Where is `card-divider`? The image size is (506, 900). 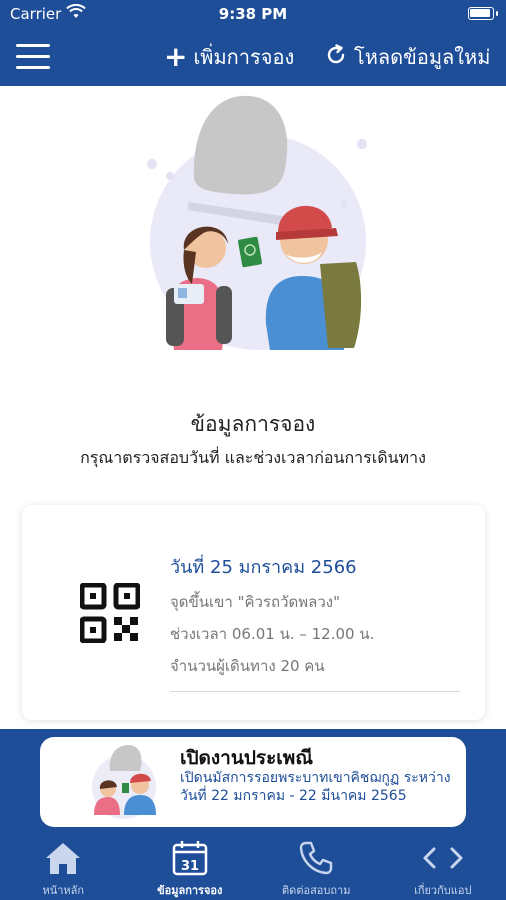
card-divider is located at coordinates (315, 691).